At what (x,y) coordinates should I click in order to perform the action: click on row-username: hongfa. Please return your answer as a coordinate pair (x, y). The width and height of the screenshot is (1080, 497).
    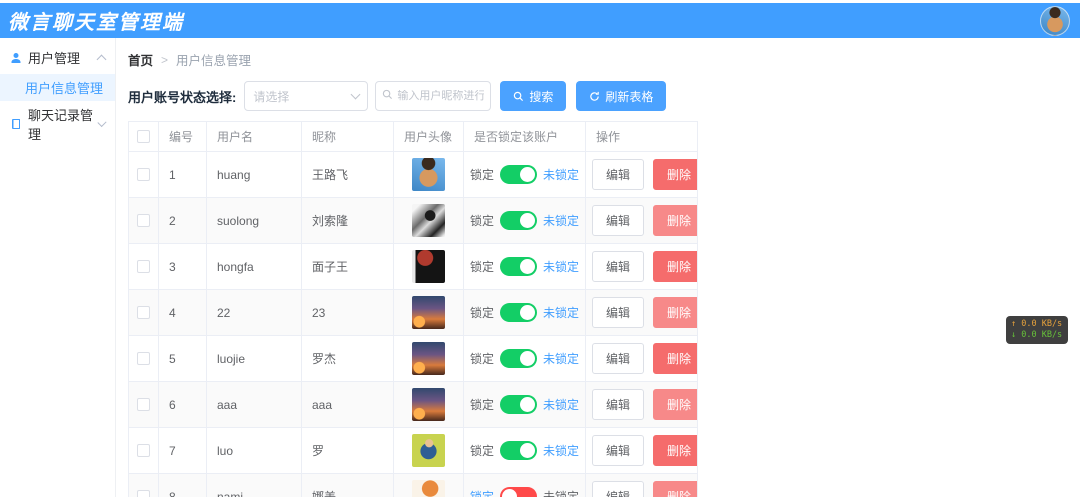
    Looking at the image, I should click on (254, 266).